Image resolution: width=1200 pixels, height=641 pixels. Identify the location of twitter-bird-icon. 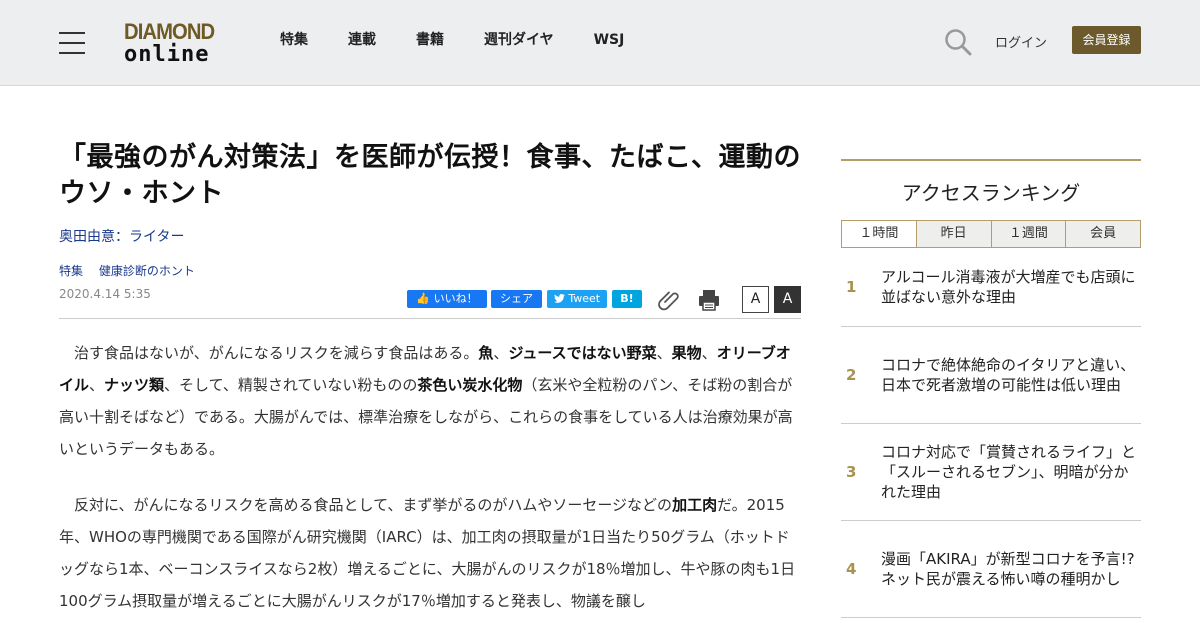
(559, 298).